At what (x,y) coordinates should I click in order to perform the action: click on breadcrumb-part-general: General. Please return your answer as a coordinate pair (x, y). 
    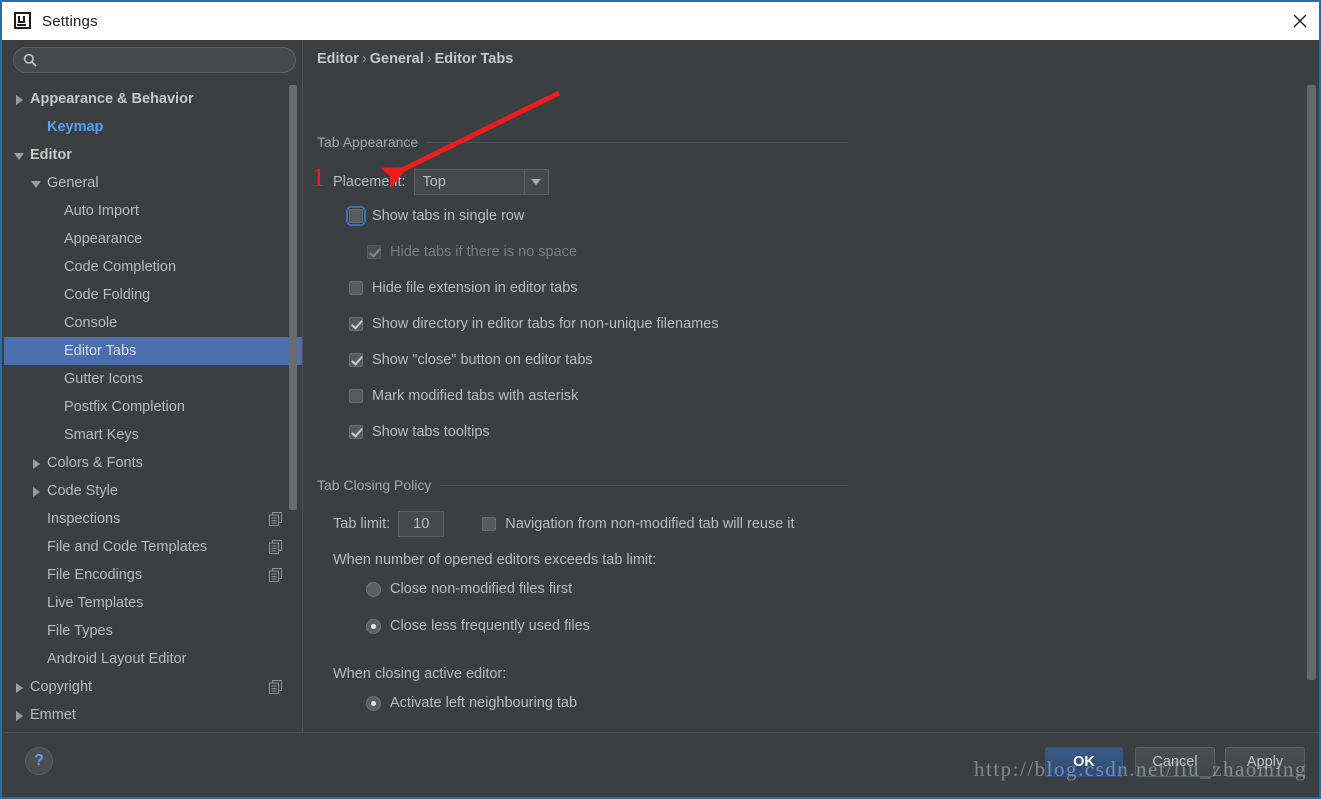
    Looking at the image, I should click on (397, 59).